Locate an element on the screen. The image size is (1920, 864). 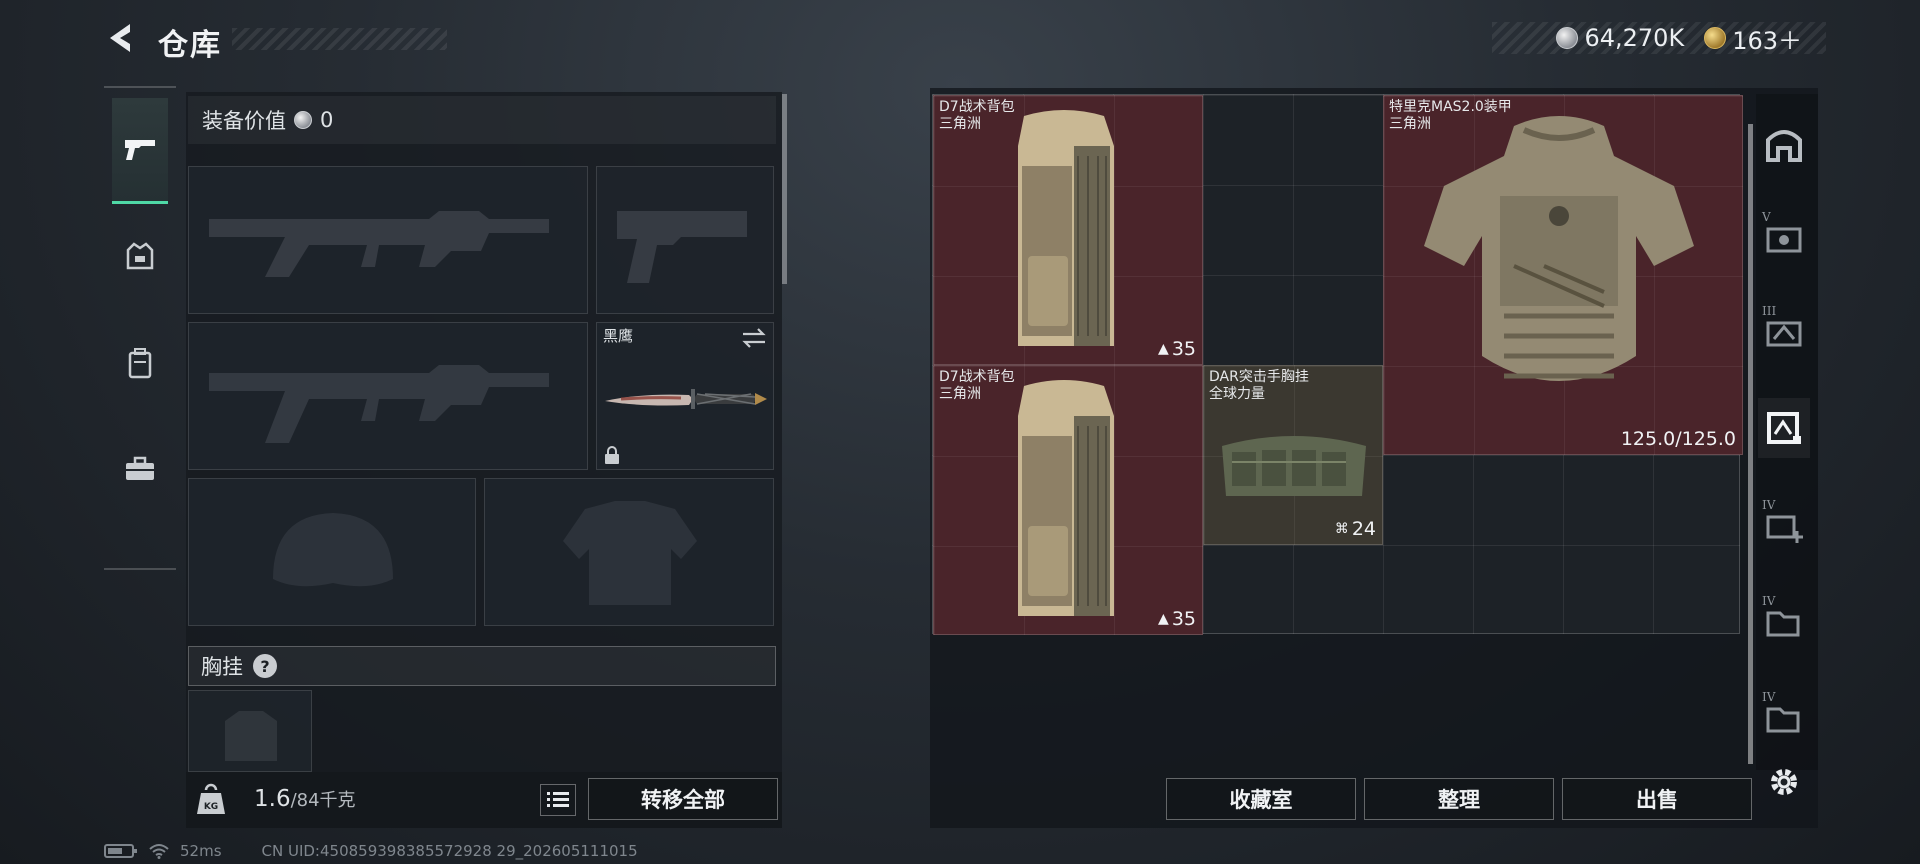
nav-backpack-tab is located at coordinates (140, 363).